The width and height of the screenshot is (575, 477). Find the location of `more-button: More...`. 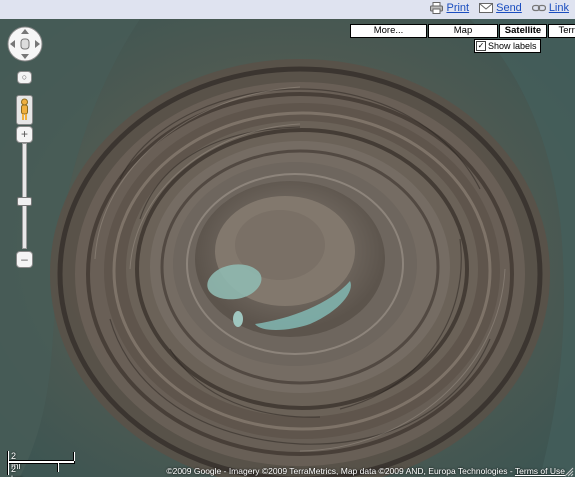

more-button: More... is located at coordinates (388, 31).